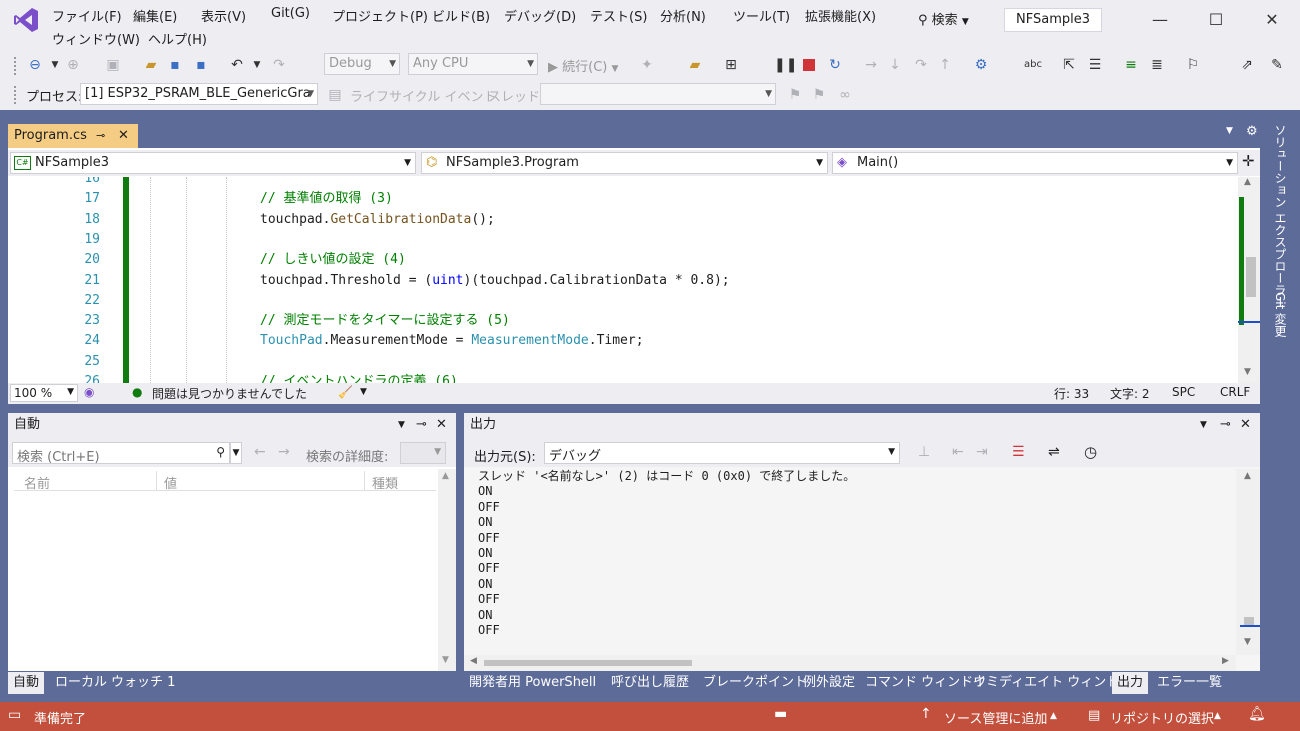  I want to click on panel-tab: 自動, so click(26, 683).